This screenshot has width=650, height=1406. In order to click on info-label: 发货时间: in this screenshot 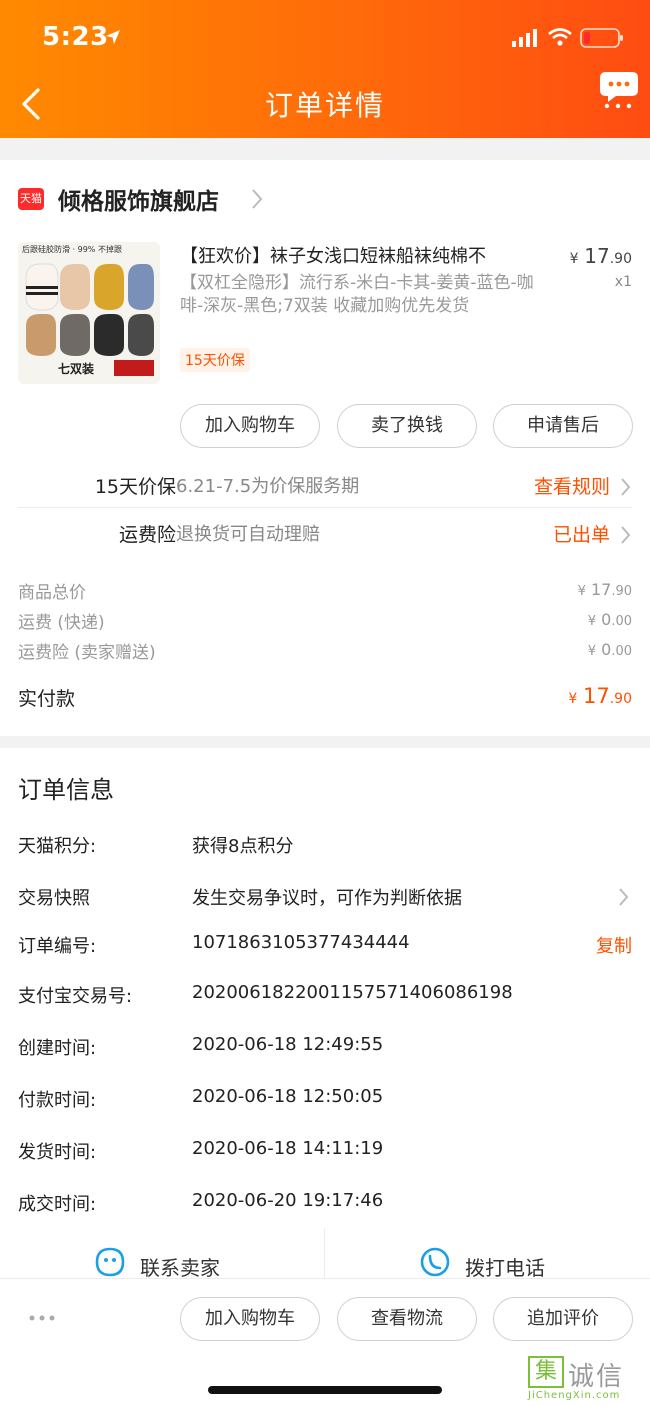, I will do `click(57, 1152)`.